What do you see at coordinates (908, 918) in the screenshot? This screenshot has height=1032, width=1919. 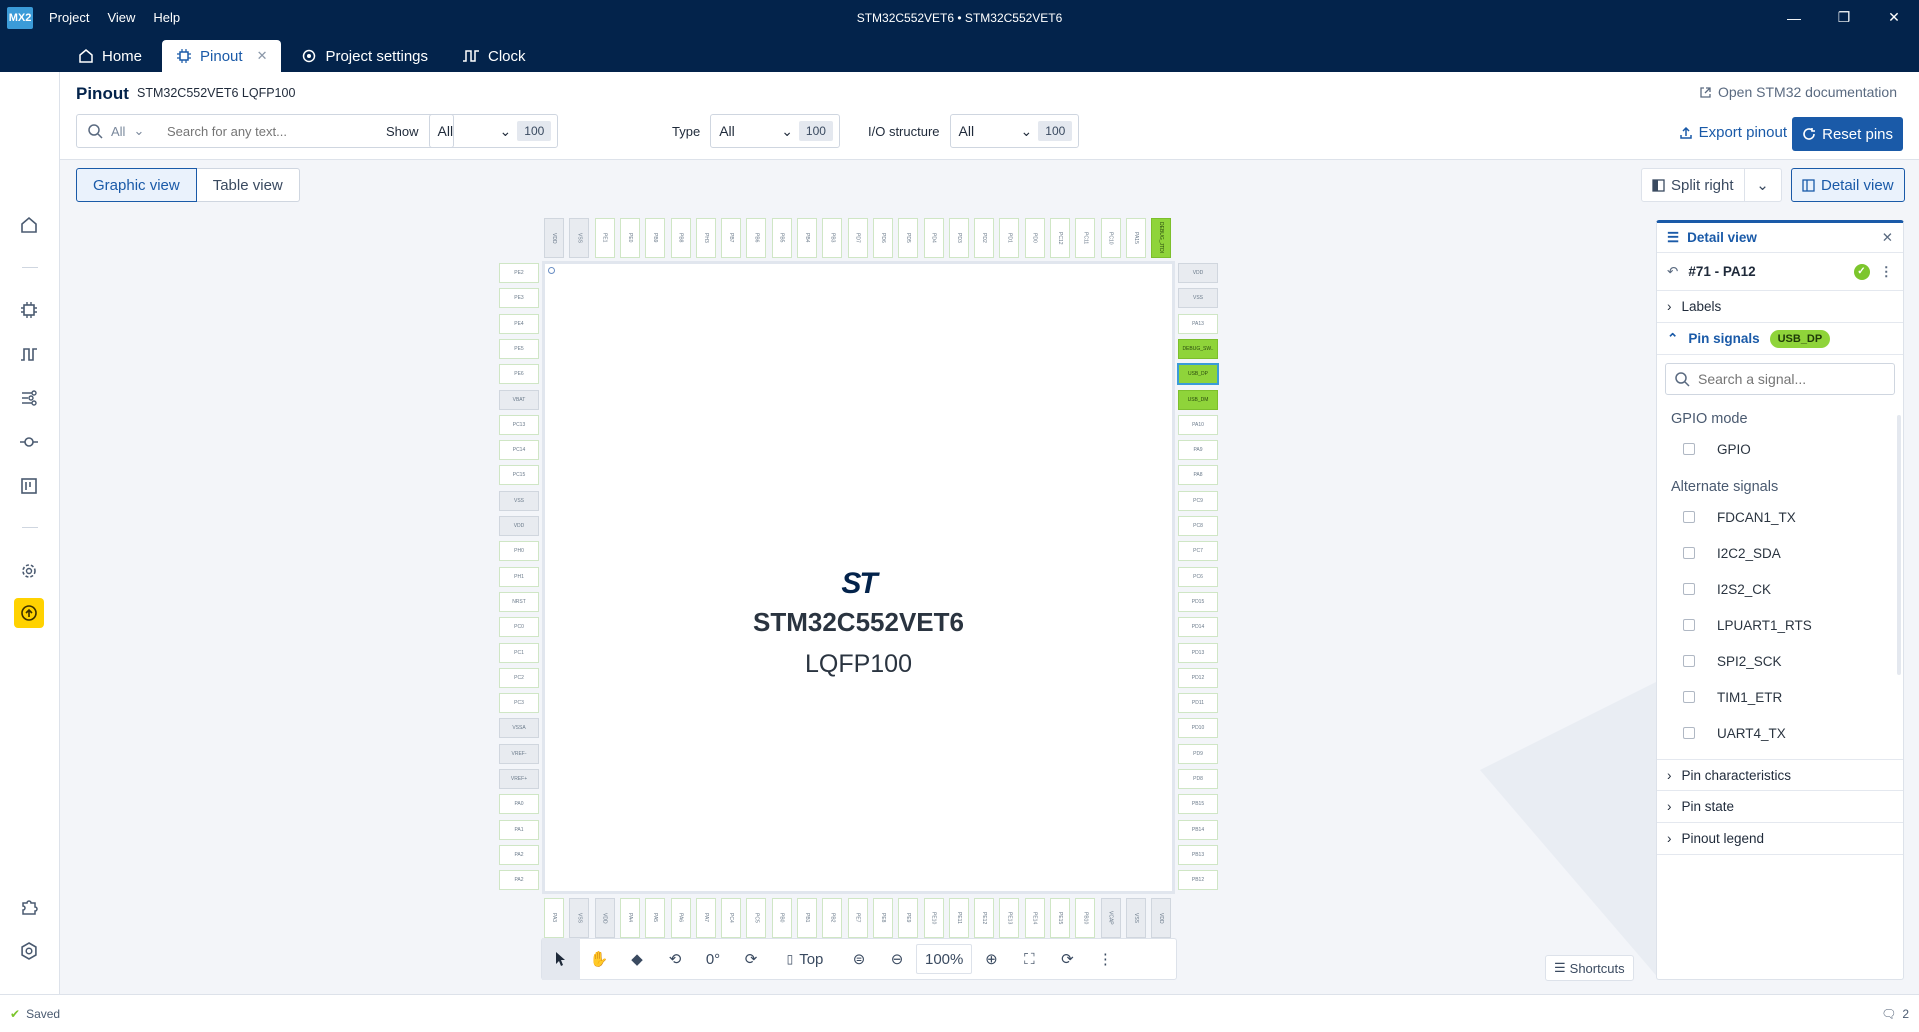 I see `pin-bottom: PE9` at bounding box center [908, 918].